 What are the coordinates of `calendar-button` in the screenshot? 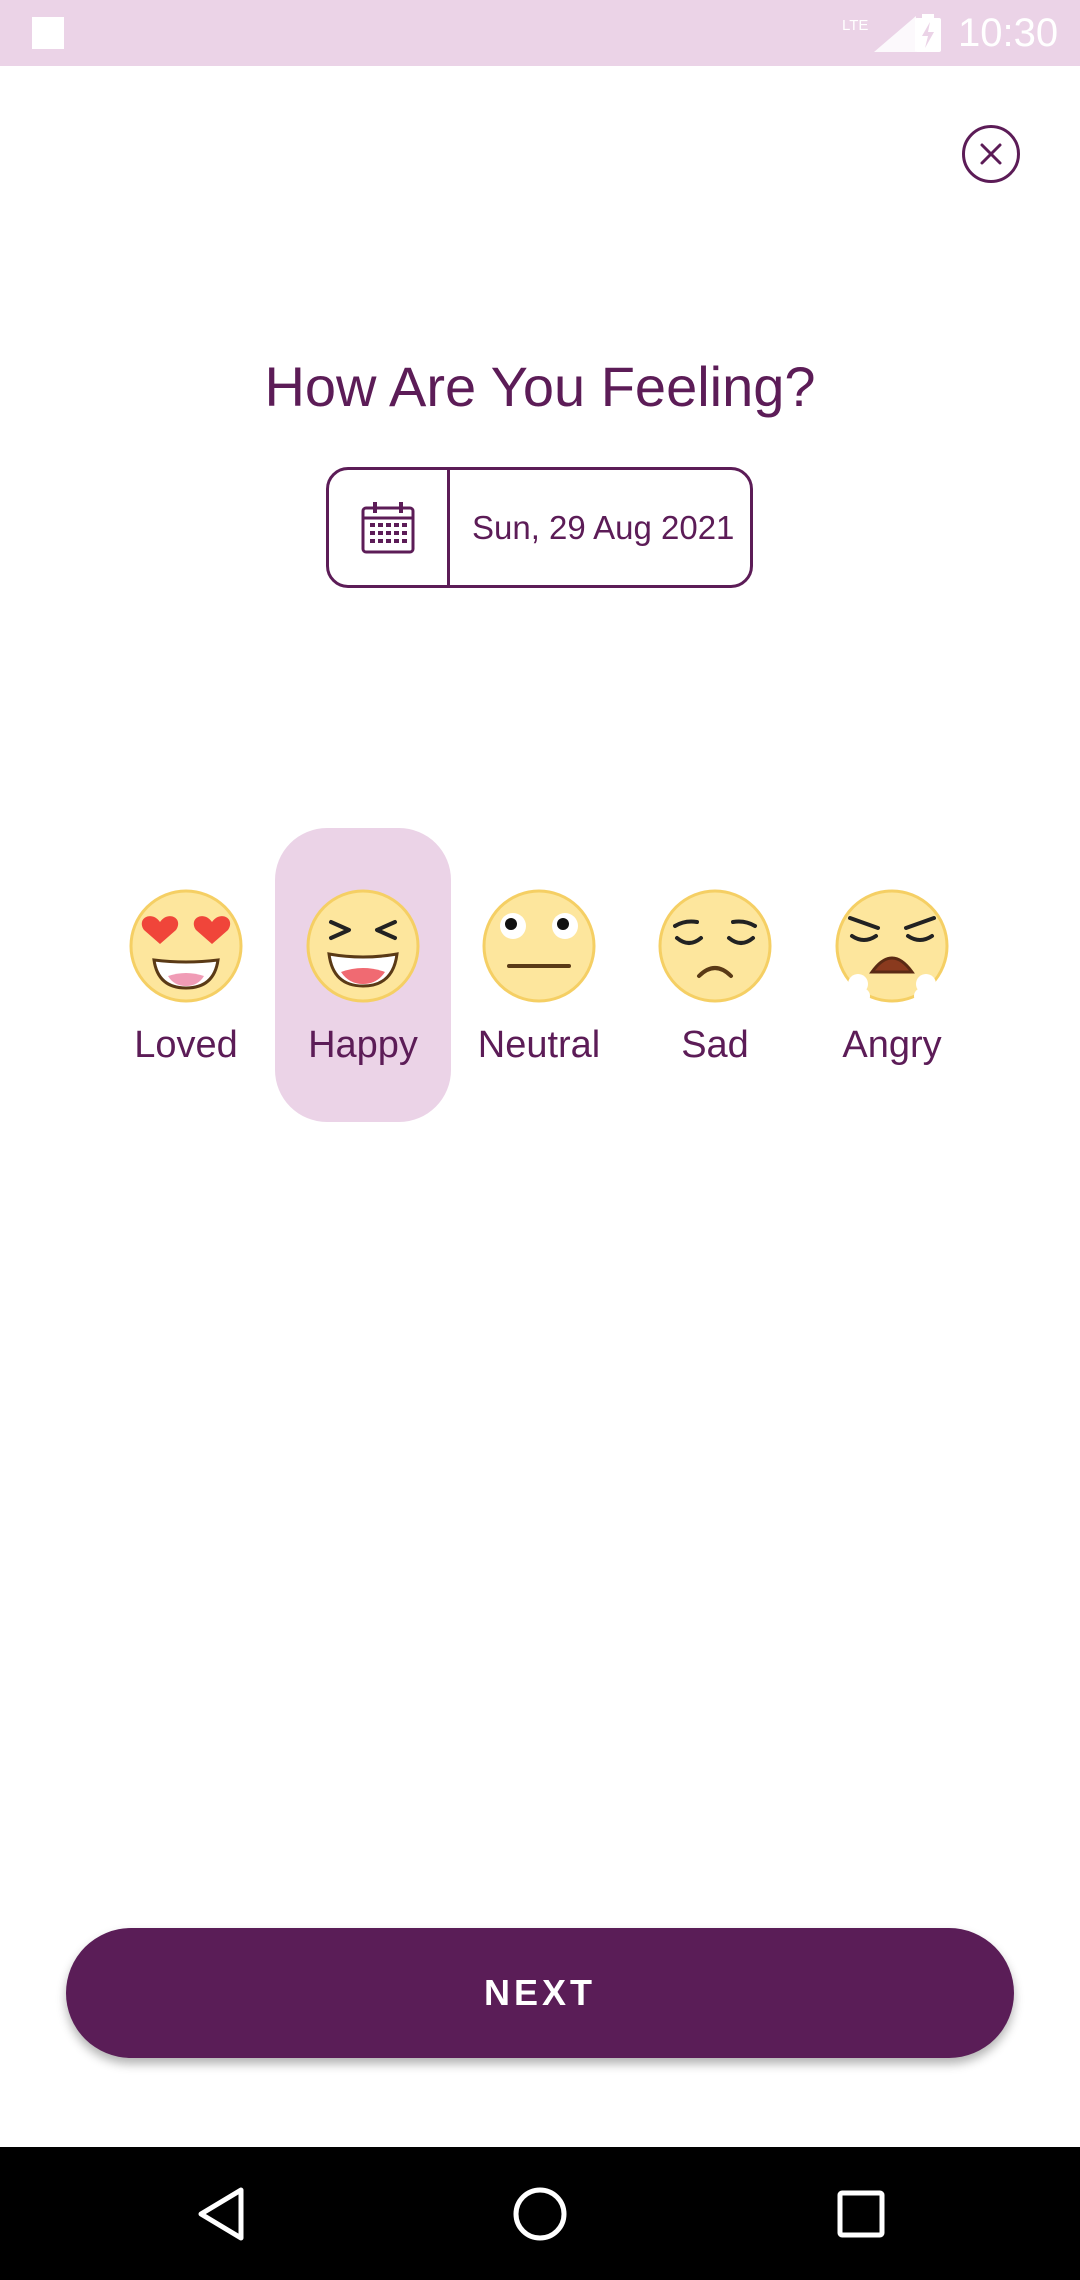 It's located at (389, 527).